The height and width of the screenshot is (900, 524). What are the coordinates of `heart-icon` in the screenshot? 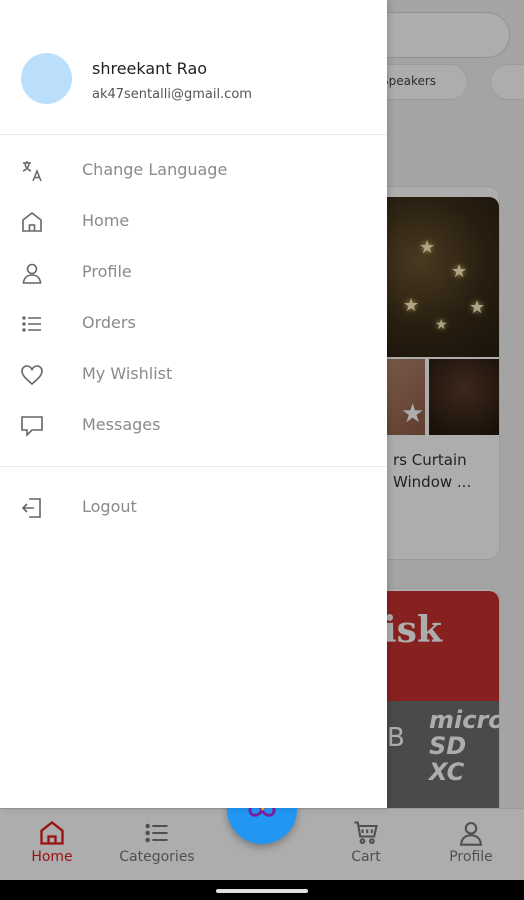 It's located at (32, 375).